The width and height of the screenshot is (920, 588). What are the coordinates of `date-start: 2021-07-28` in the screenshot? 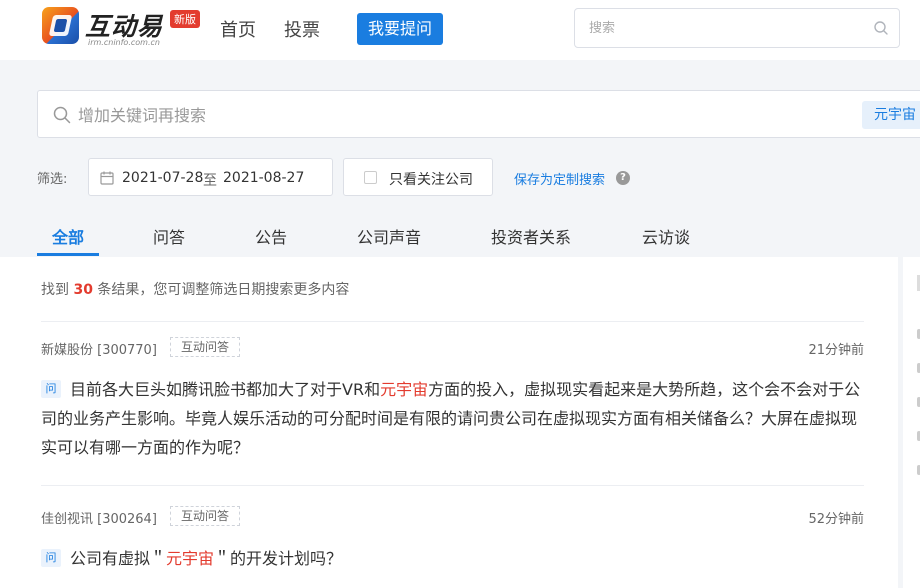 It's located at (162, 178).